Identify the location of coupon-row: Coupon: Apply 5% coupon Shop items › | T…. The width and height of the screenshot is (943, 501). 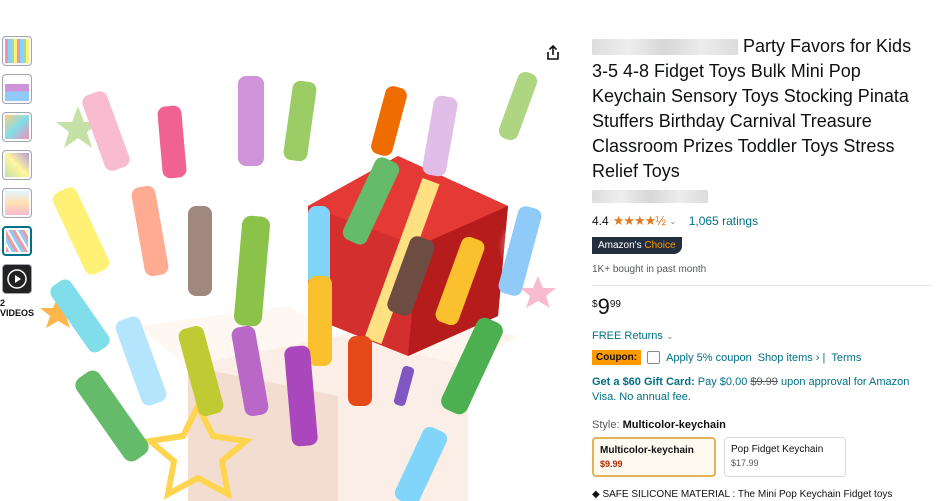
(762, 357).